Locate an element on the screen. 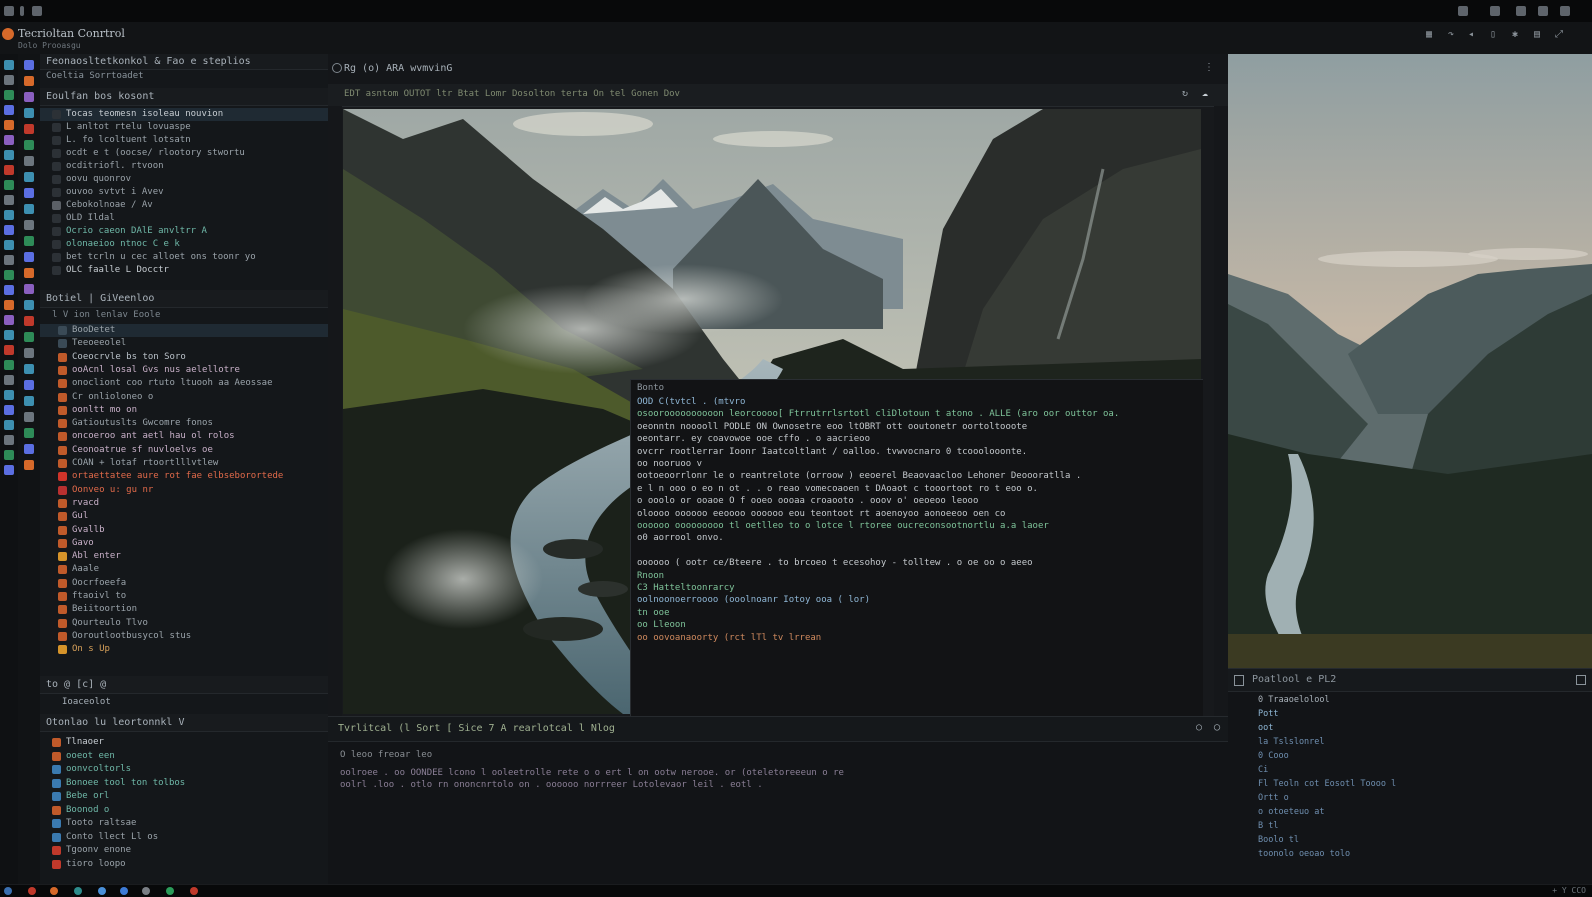  tree-item: Cebokolnoae / Av is located at coordinates (190, 205).